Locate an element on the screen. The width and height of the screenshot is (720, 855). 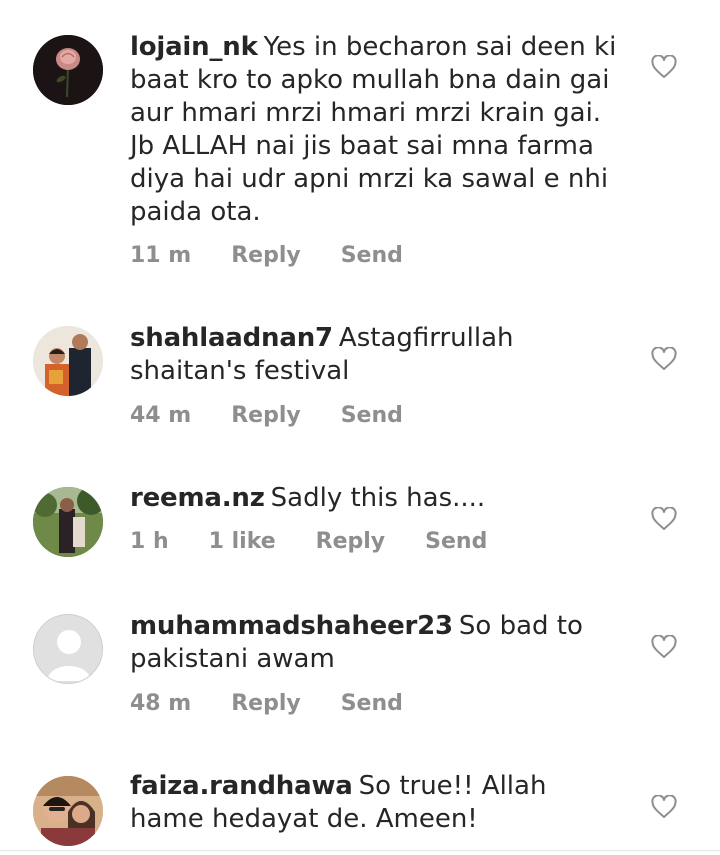
comment-time: 11 m is located at coordinates (161, 255).